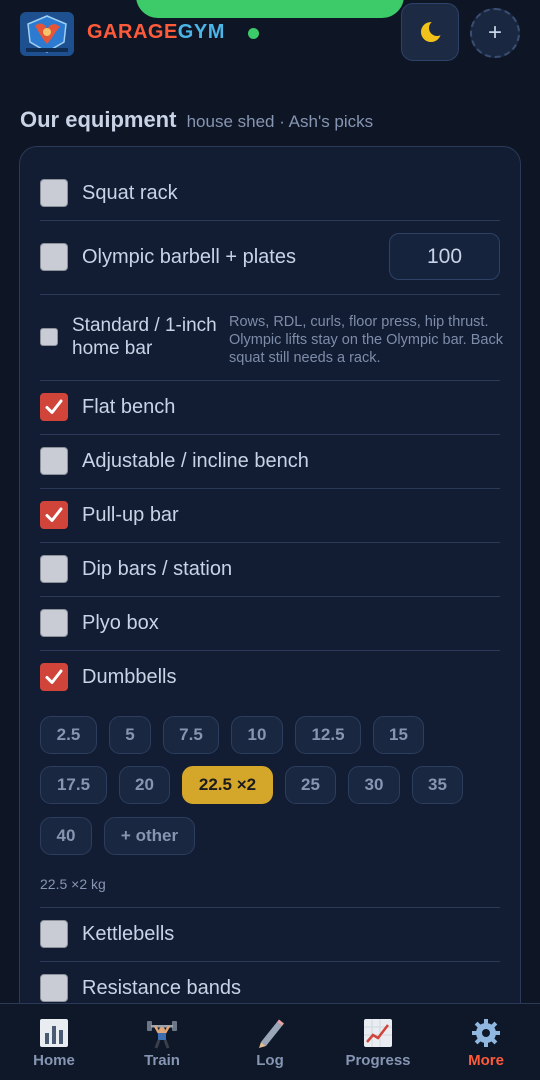 Image resolution: width=540 pixels, height=1080 pixels. Describe the element at coordinates (161, 987) in the screenshot. I see `equipment-label: Resistance bands` at that location.